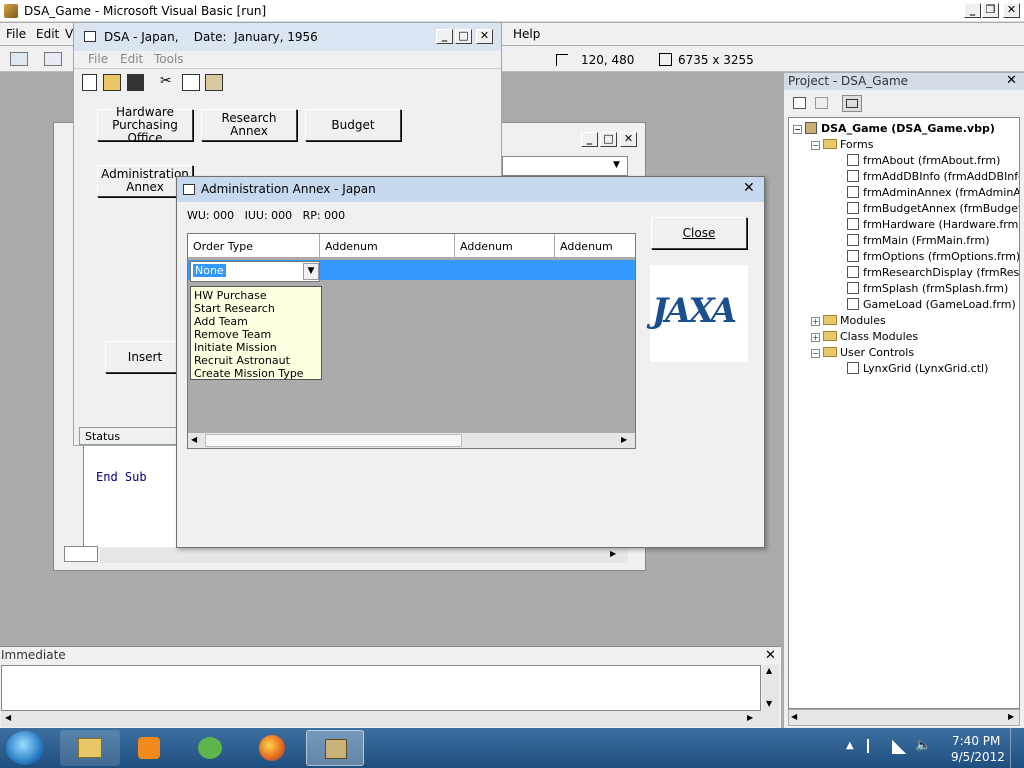  I want to click on insert-button: Insert, so click(145, 357).